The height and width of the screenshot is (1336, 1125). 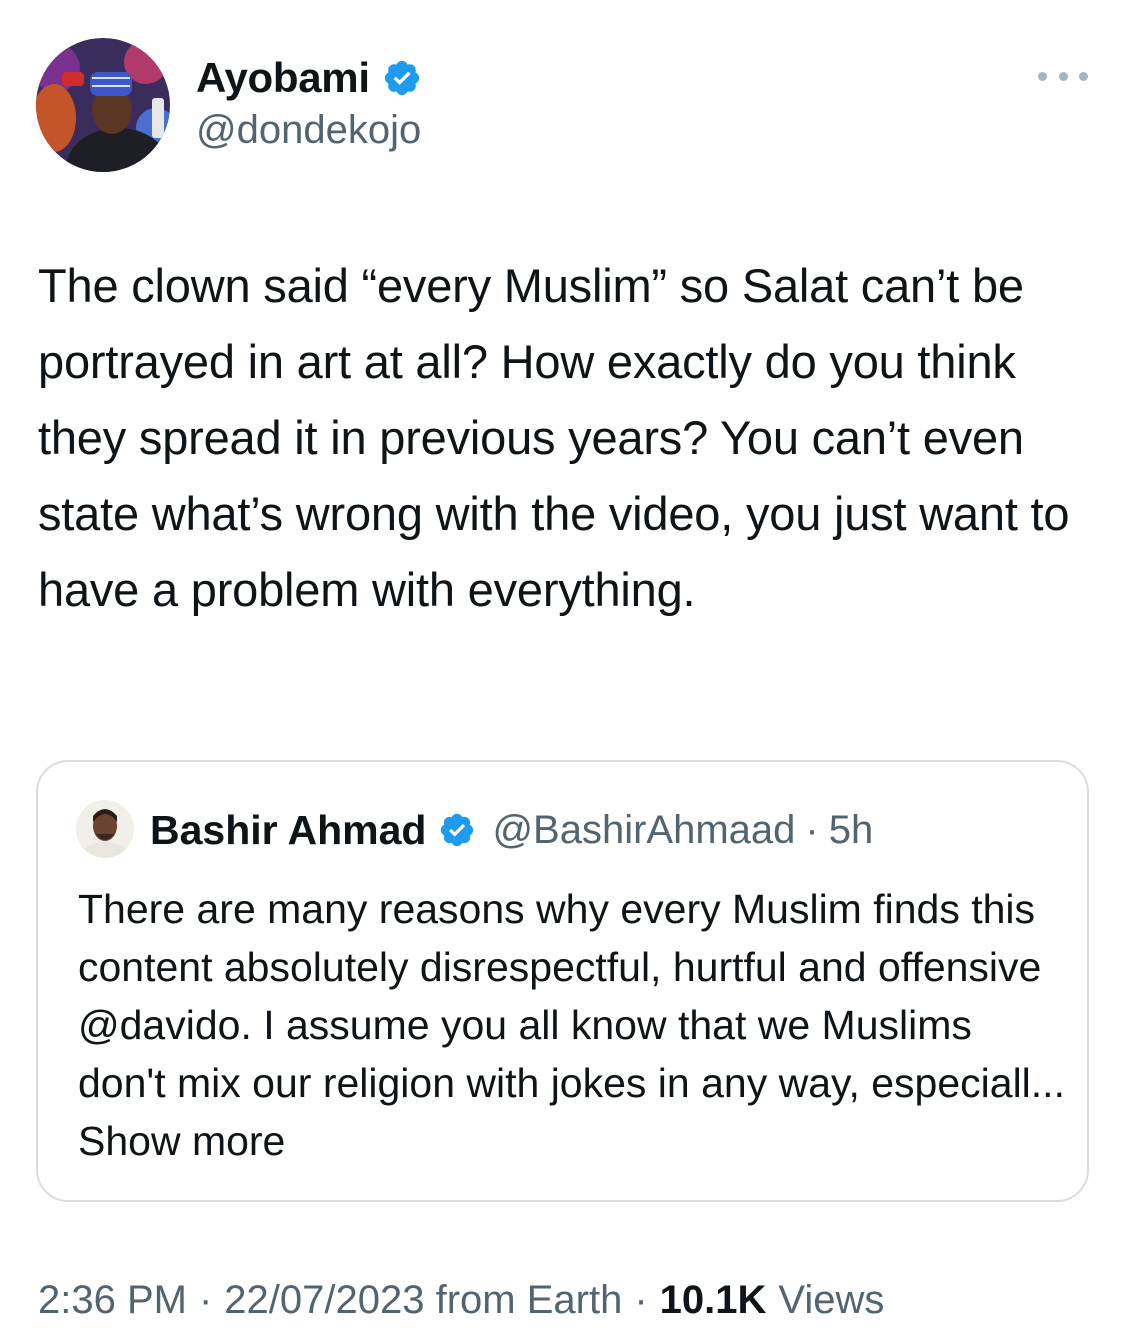 I want to click on quoted-author-handle: @BashirAhmaad, so click(x=643, y=830).